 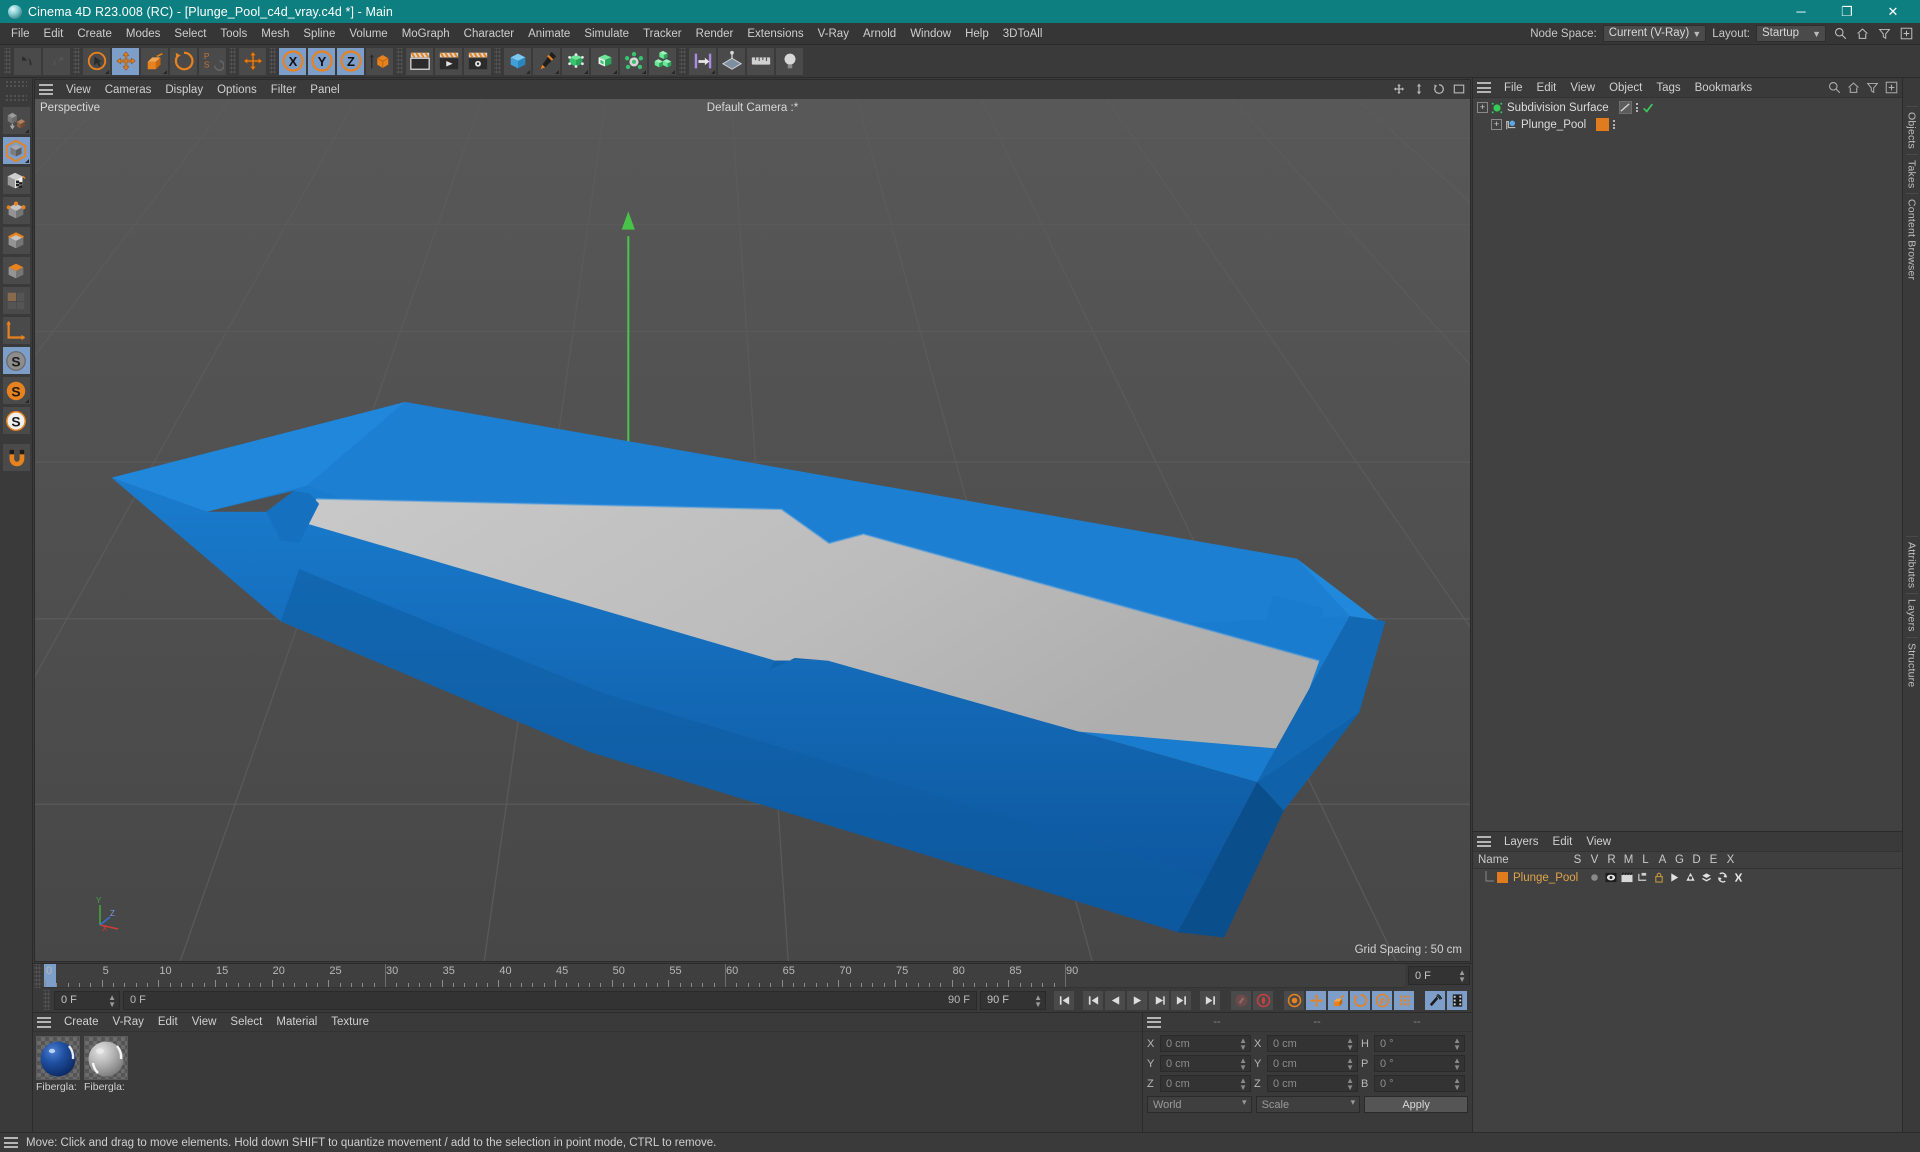 I want to click on add-deformer-button, so click(x=604, y=61).